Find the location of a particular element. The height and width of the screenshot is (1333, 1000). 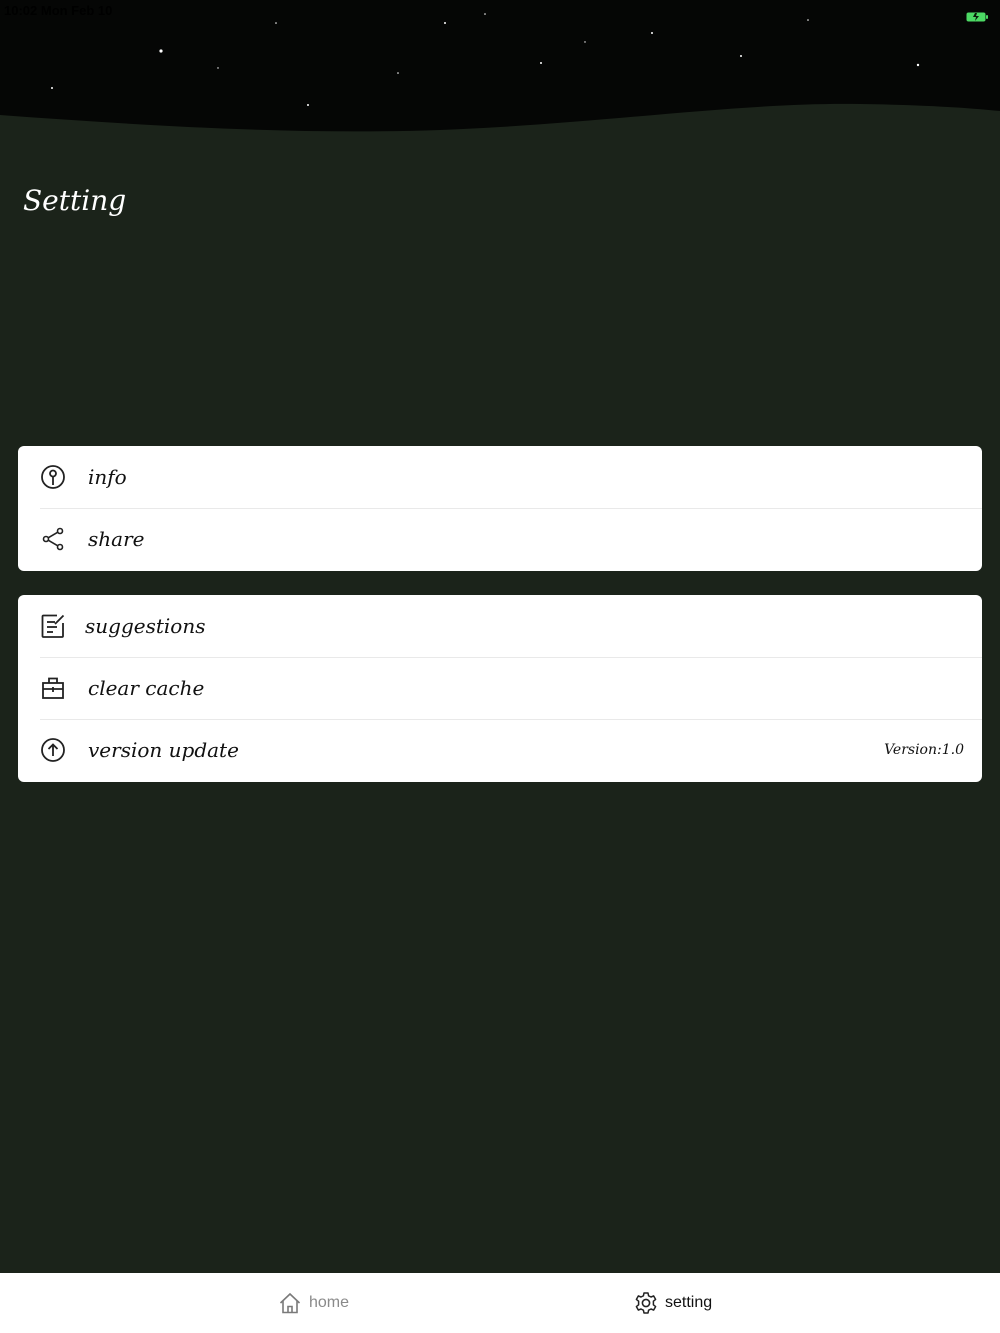

row-clear-cache: clear cache is located at coordinates (500, 688).